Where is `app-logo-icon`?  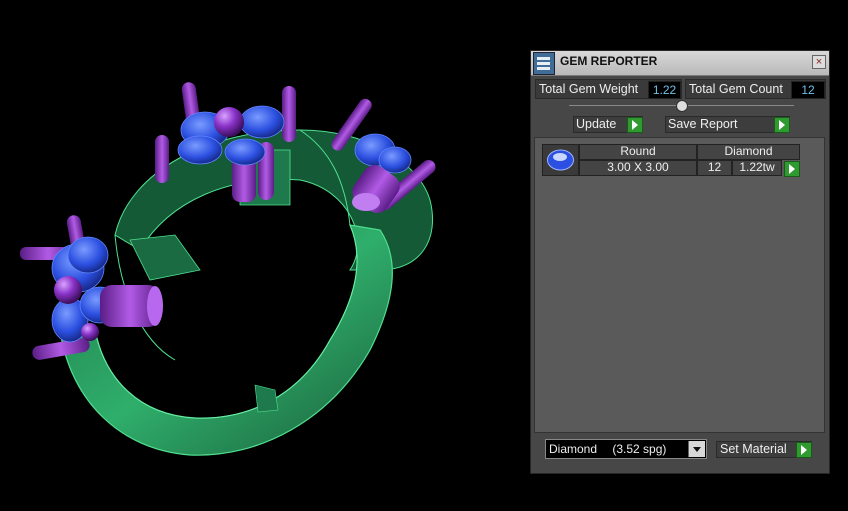
app-logo-icon is located at coordinates (544, 63).